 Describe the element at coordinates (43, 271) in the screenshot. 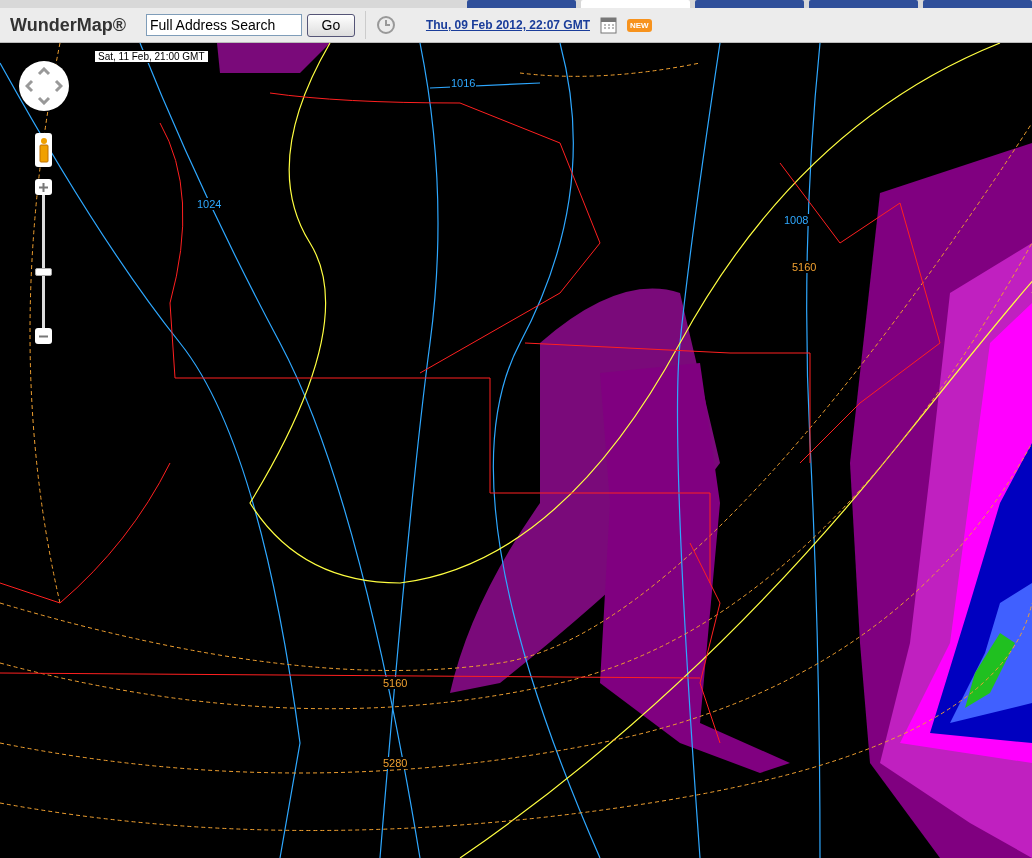

I see `zoom-slider-thumb` at that location.